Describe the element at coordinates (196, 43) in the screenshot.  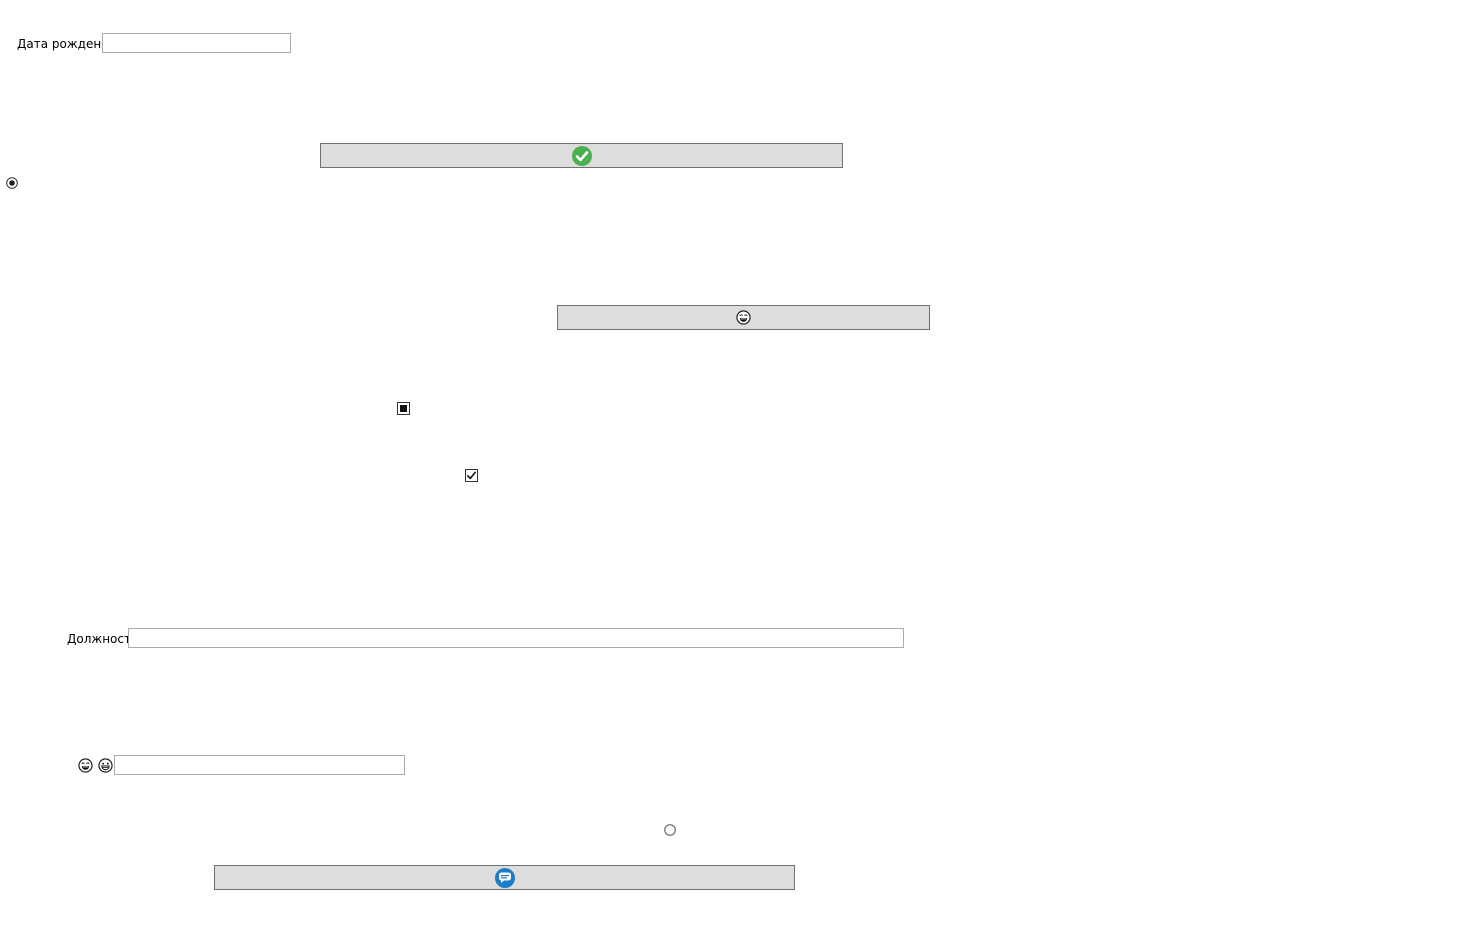
I see `birth-date-input` at that location.